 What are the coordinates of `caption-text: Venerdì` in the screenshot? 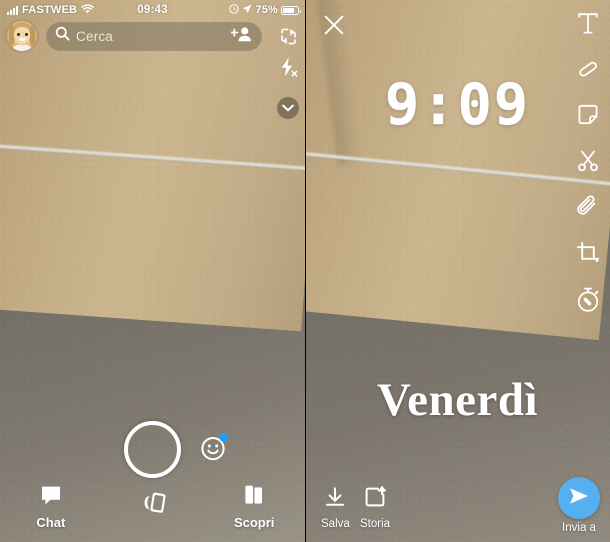 It's located at (457, 400).